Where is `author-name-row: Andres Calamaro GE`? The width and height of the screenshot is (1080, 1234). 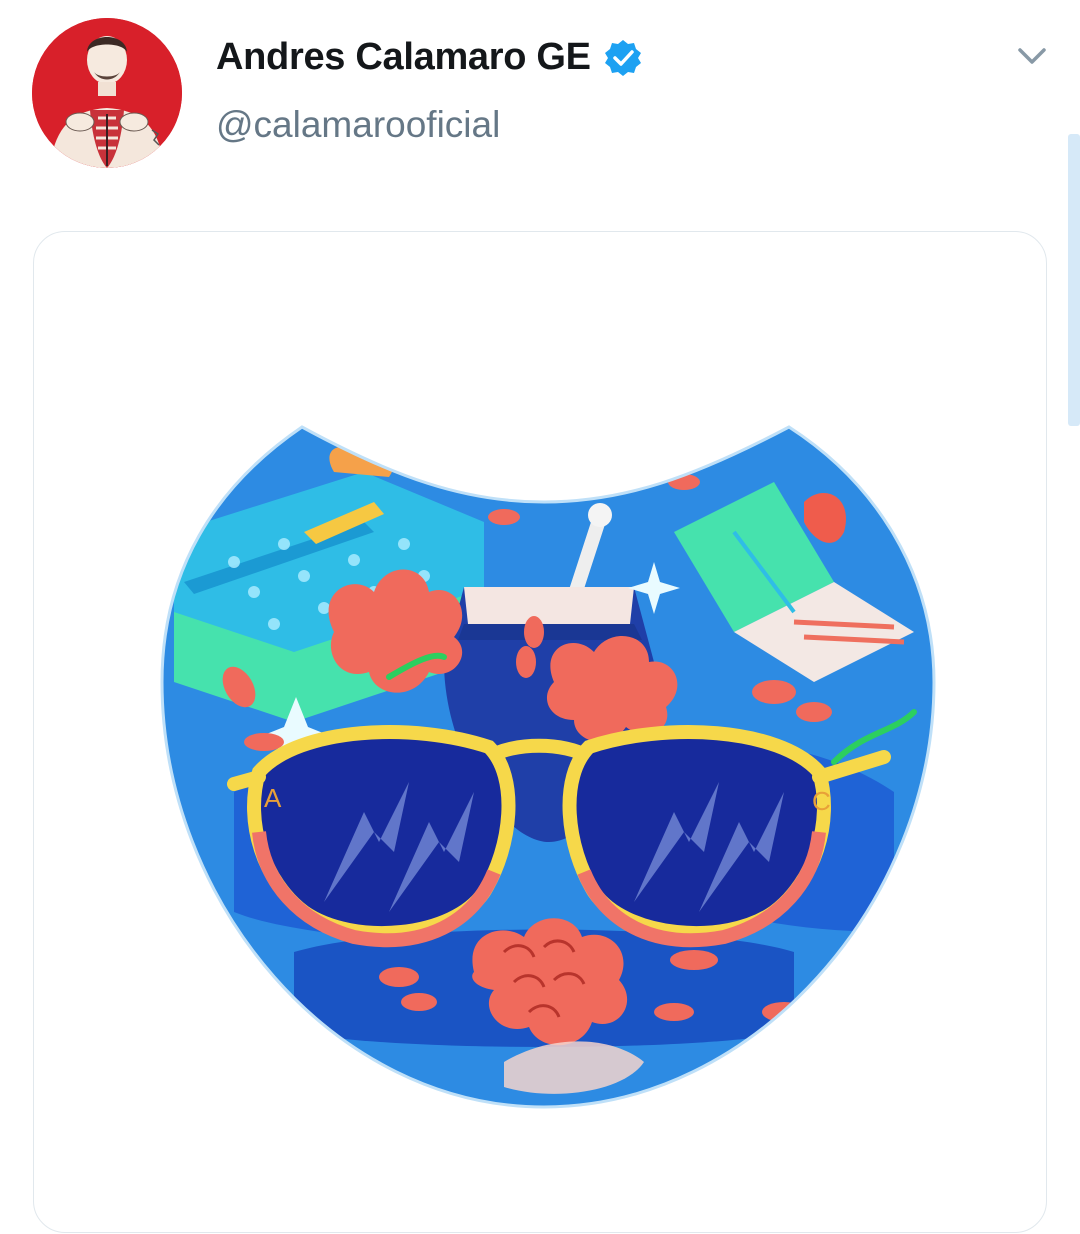 author-name-row: Andres Calamaro GE is located at coordinates (429, 57).